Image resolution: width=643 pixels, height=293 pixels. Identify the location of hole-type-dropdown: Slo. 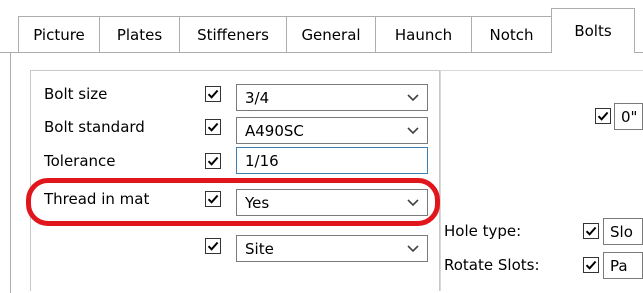
(623, 231).